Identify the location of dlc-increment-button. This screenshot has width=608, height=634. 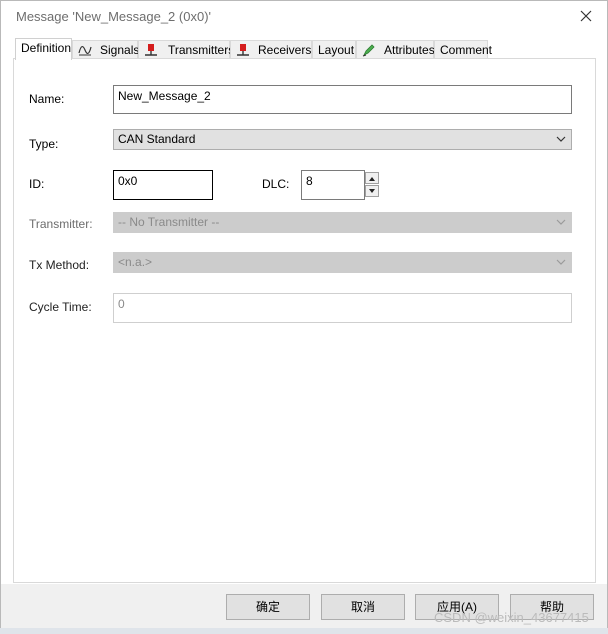
(372, 178).